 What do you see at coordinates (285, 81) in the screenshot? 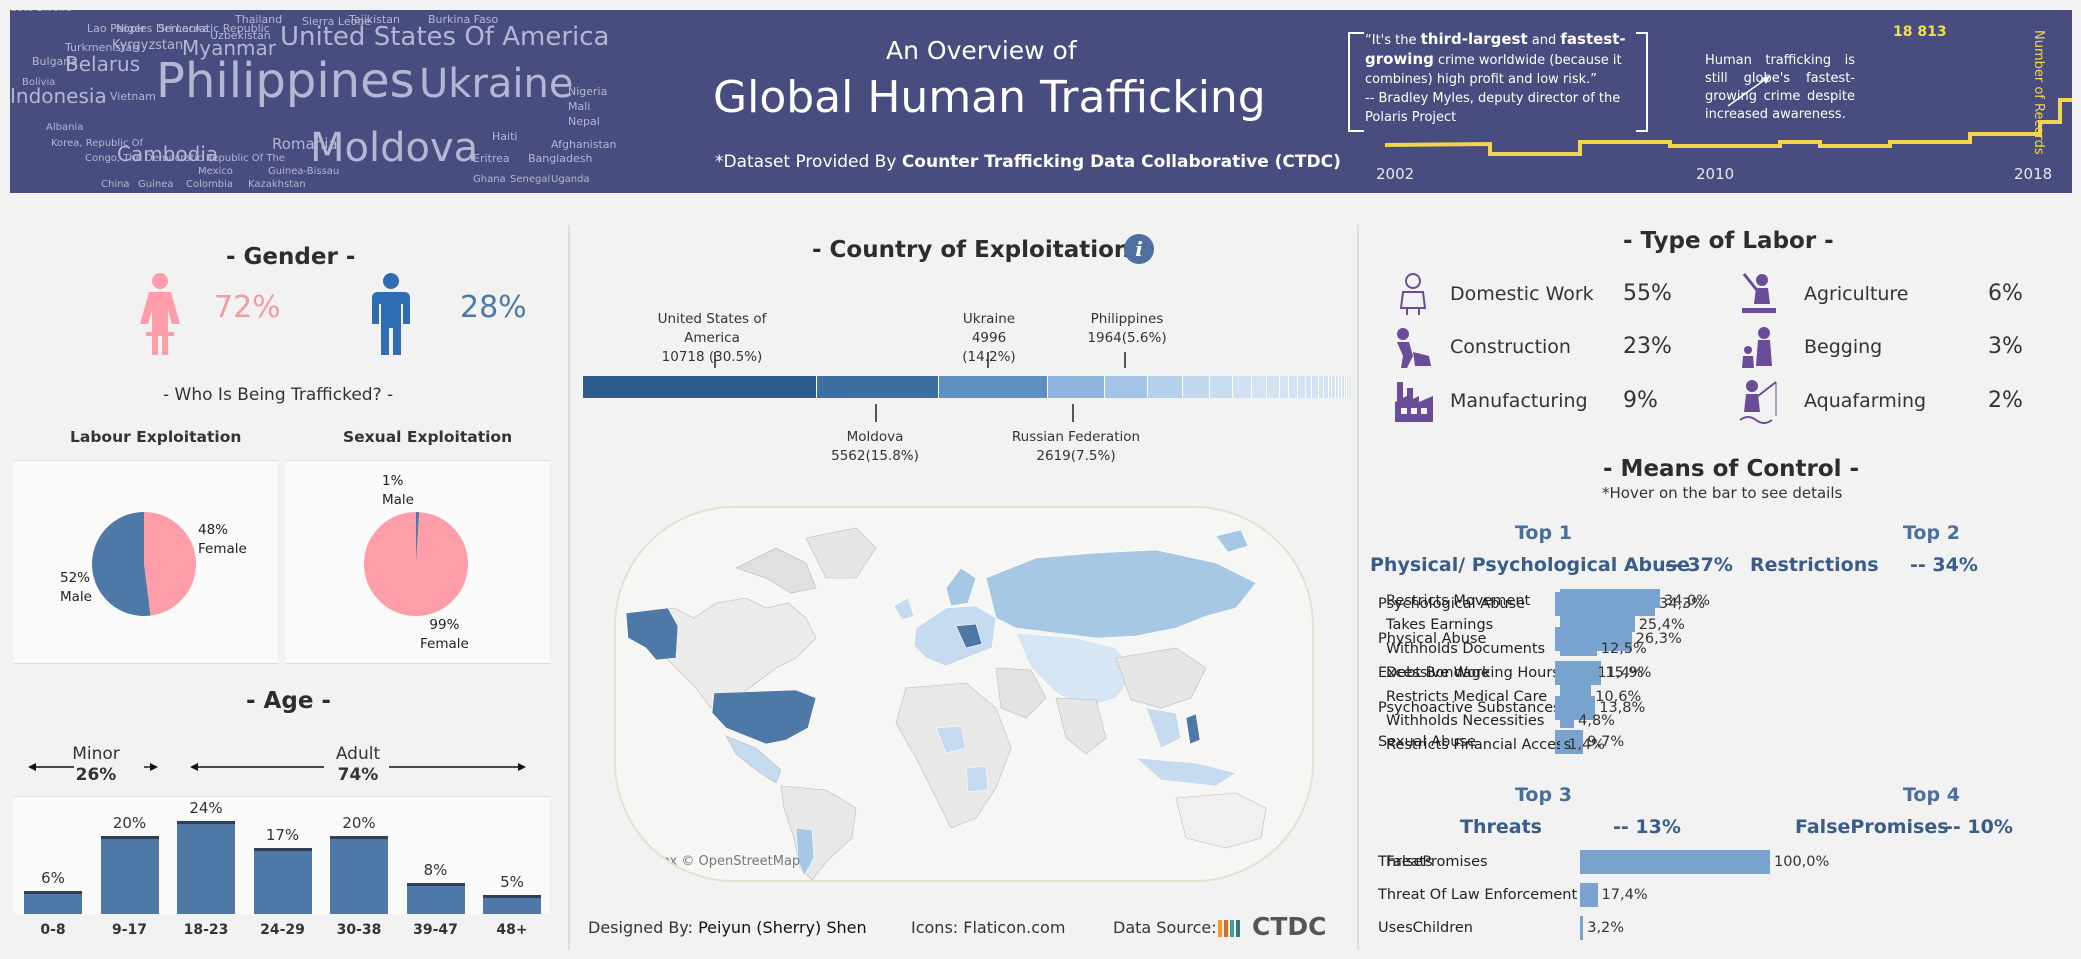
I see `word-cloud-country: Philippines` at bounding box center [285, 81].